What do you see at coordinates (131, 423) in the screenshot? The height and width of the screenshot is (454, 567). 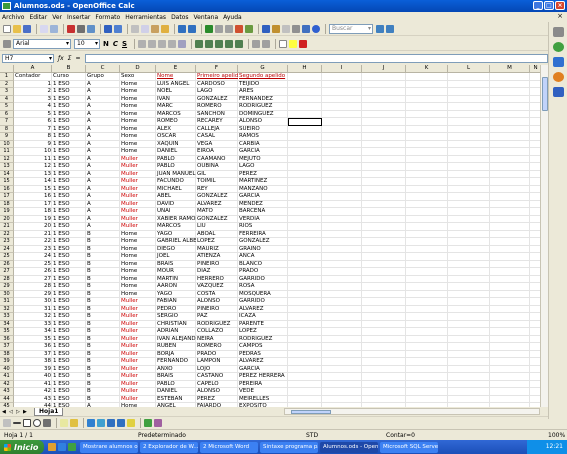 I see `stars-icon` at bounding box center [131, 423].